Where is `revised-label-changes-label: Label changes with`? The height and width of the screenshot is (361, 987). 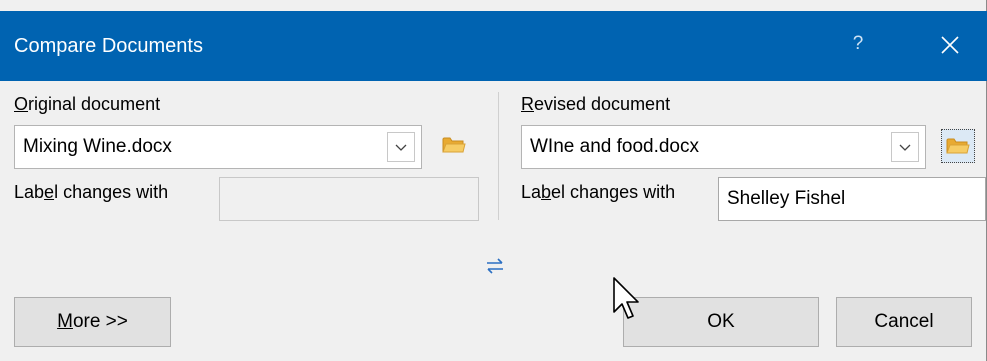
revised-label-changes-label: Label changes with is located at coordinates (598, 192).